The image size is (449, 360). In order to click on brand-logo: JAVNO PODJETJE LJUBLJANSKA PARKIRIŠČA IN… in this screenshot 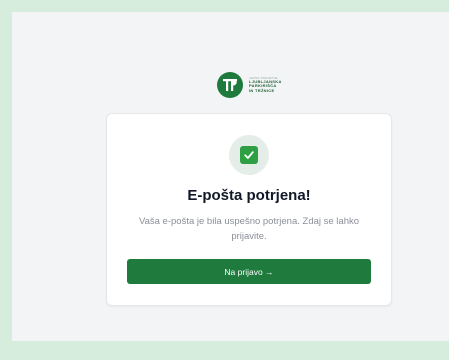, I will do `click(249, 85)`.